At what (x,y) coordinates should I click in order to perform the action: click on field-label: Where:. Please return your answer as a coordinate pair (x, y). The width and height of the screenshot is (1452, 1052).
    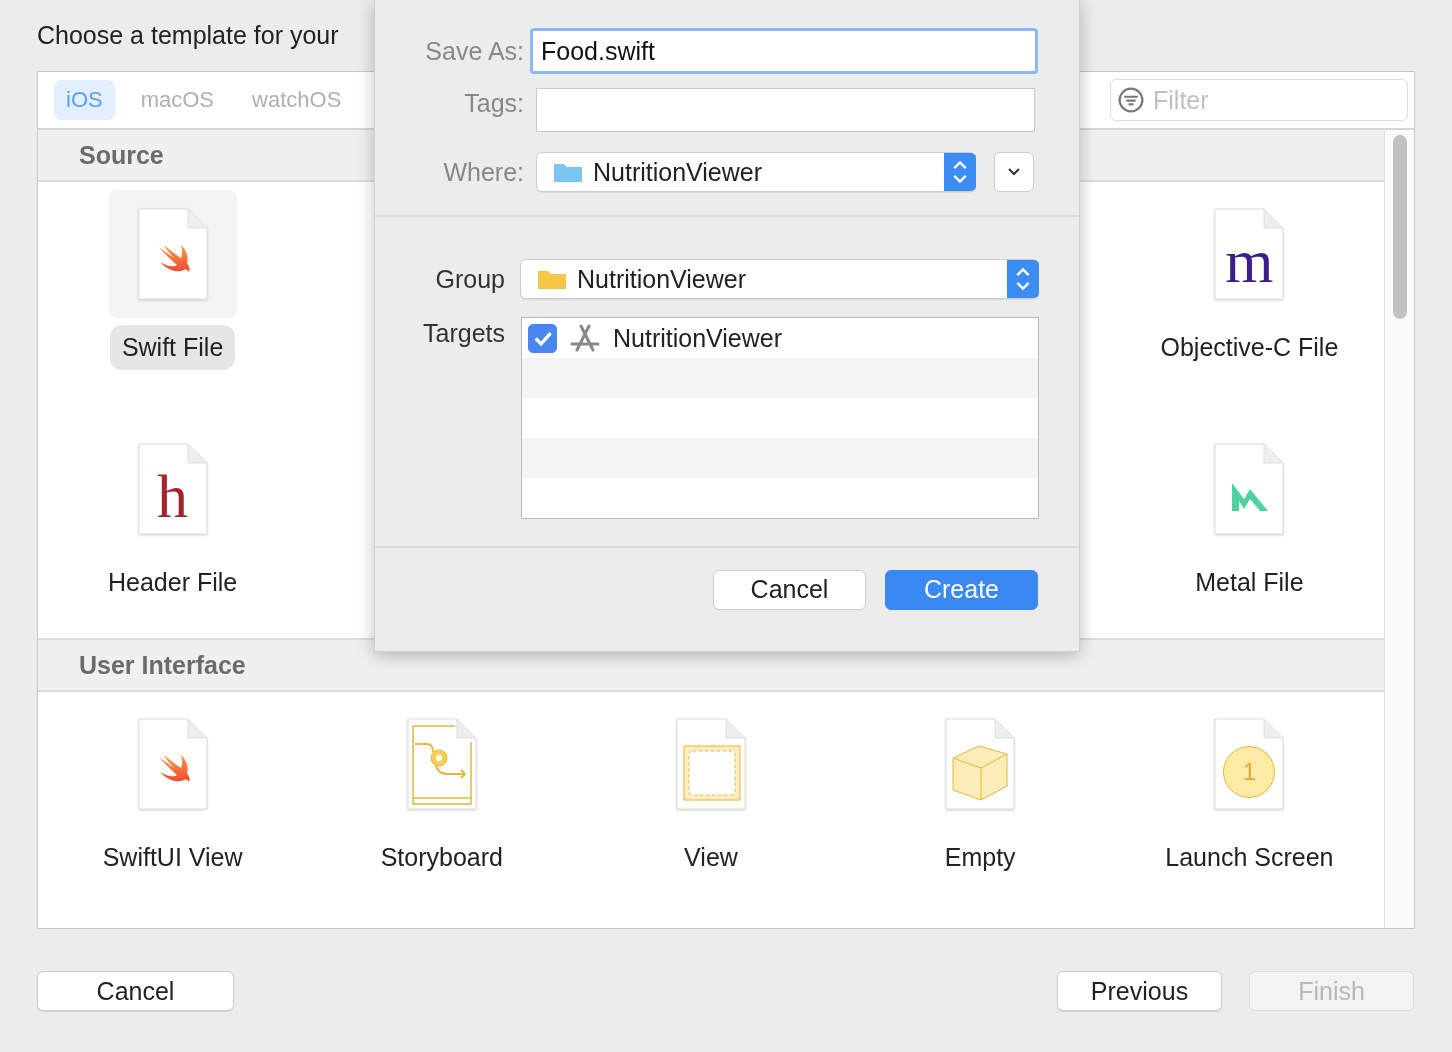
    Looking at the image, I should click on (483, 172).